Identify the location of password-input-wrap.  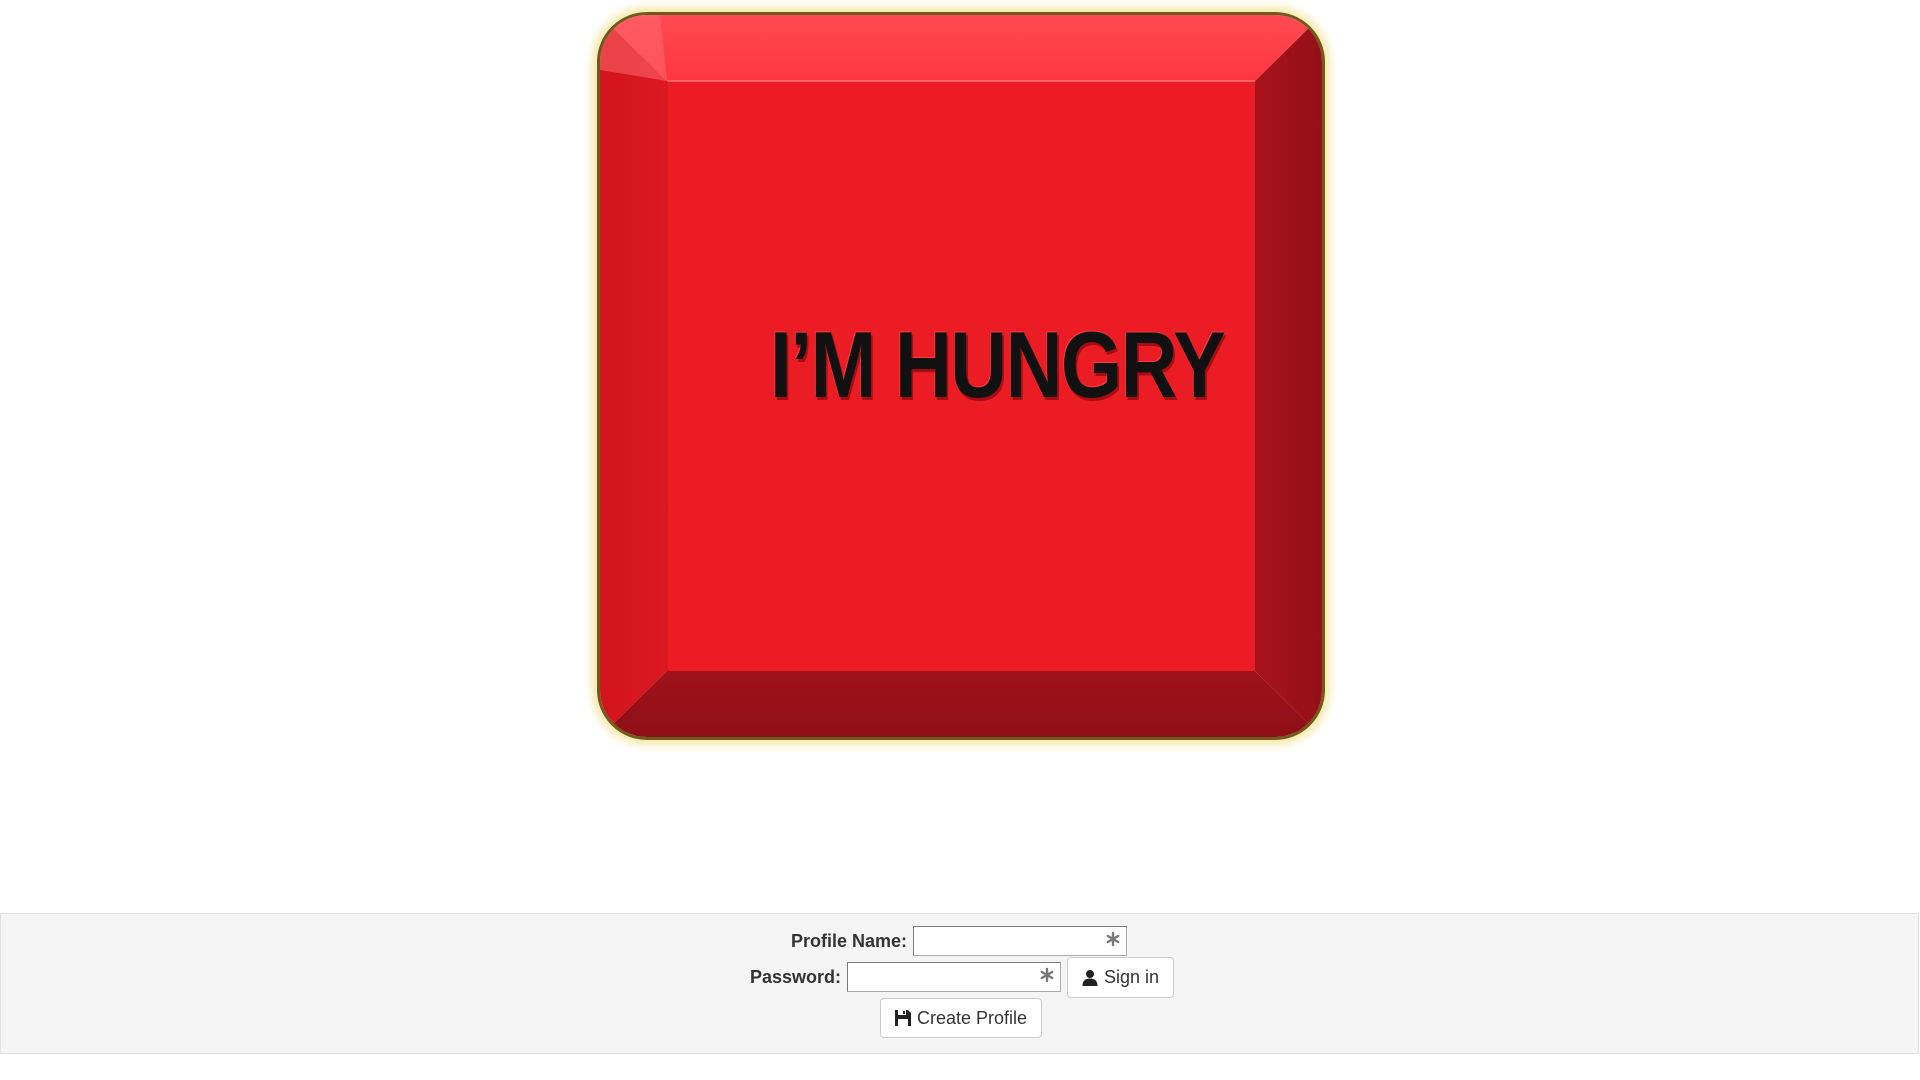
(954, 977).